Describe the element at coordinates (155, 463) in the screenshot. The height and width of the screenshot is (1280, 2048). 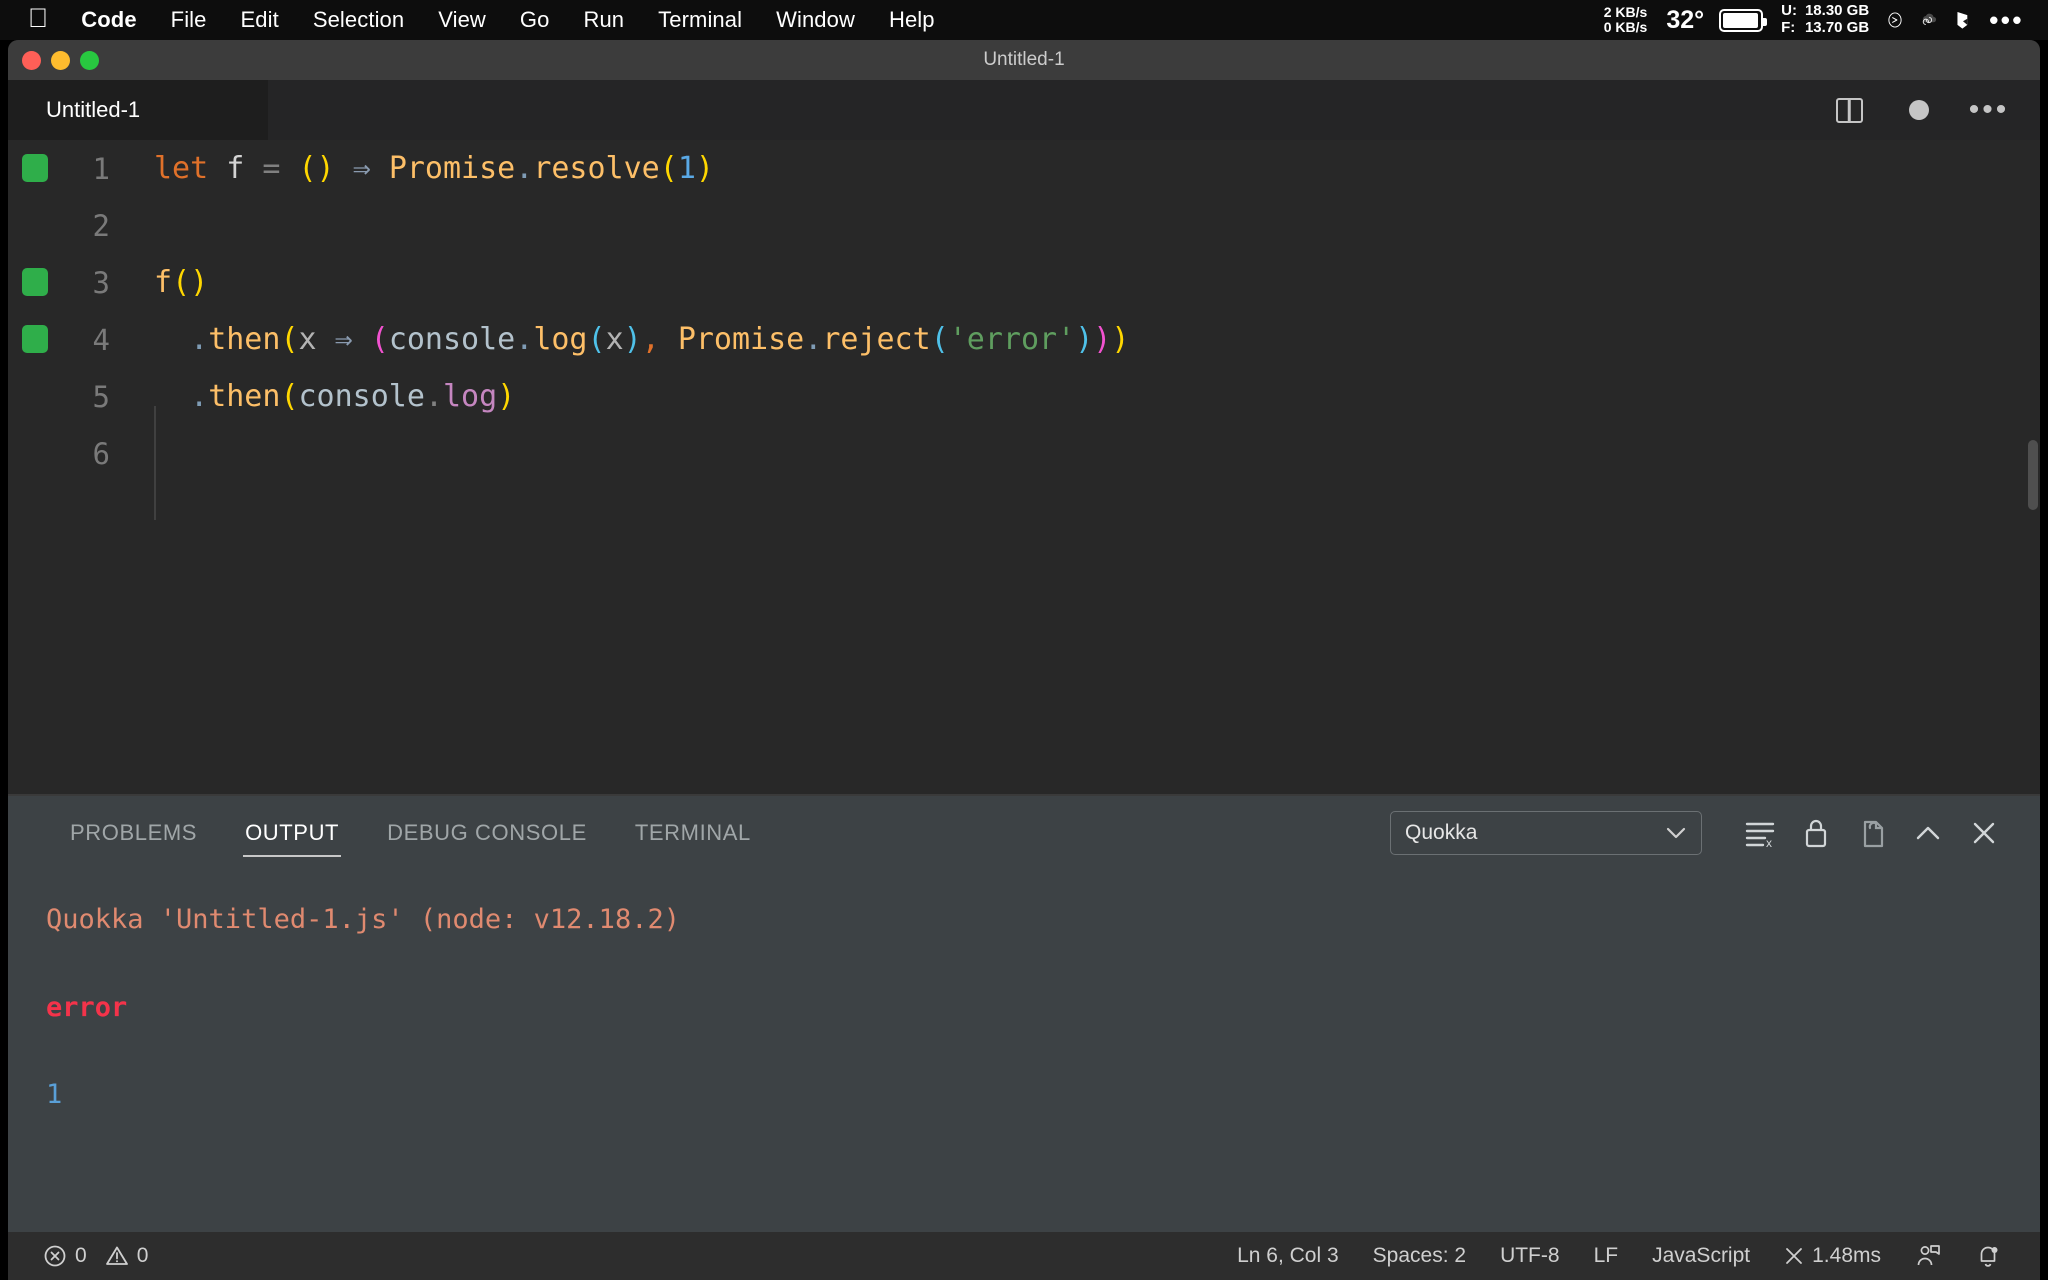
I see `indent-guide` at that location.